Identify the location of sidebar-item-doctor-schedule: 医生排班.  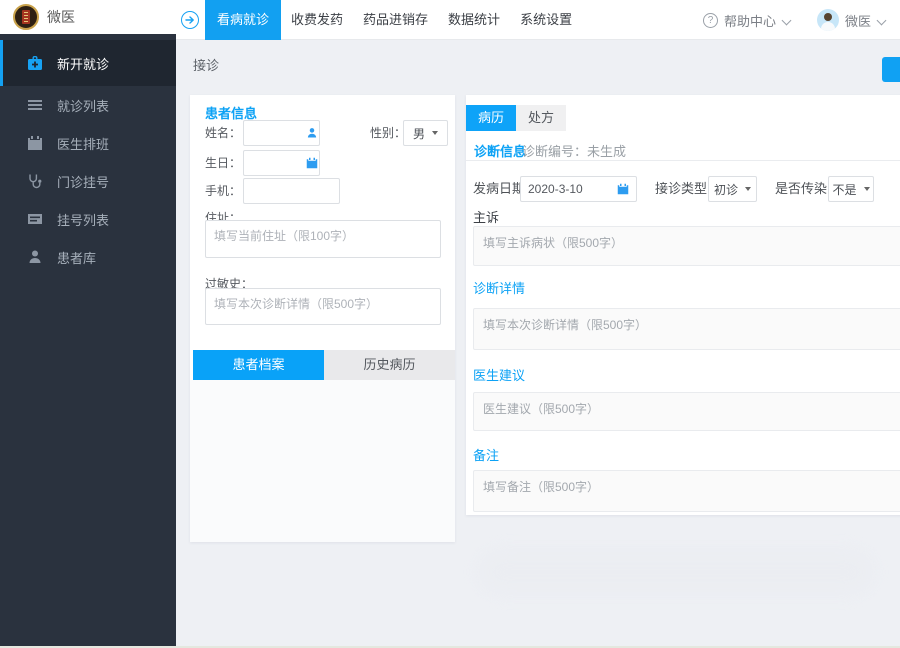
(88, 143).